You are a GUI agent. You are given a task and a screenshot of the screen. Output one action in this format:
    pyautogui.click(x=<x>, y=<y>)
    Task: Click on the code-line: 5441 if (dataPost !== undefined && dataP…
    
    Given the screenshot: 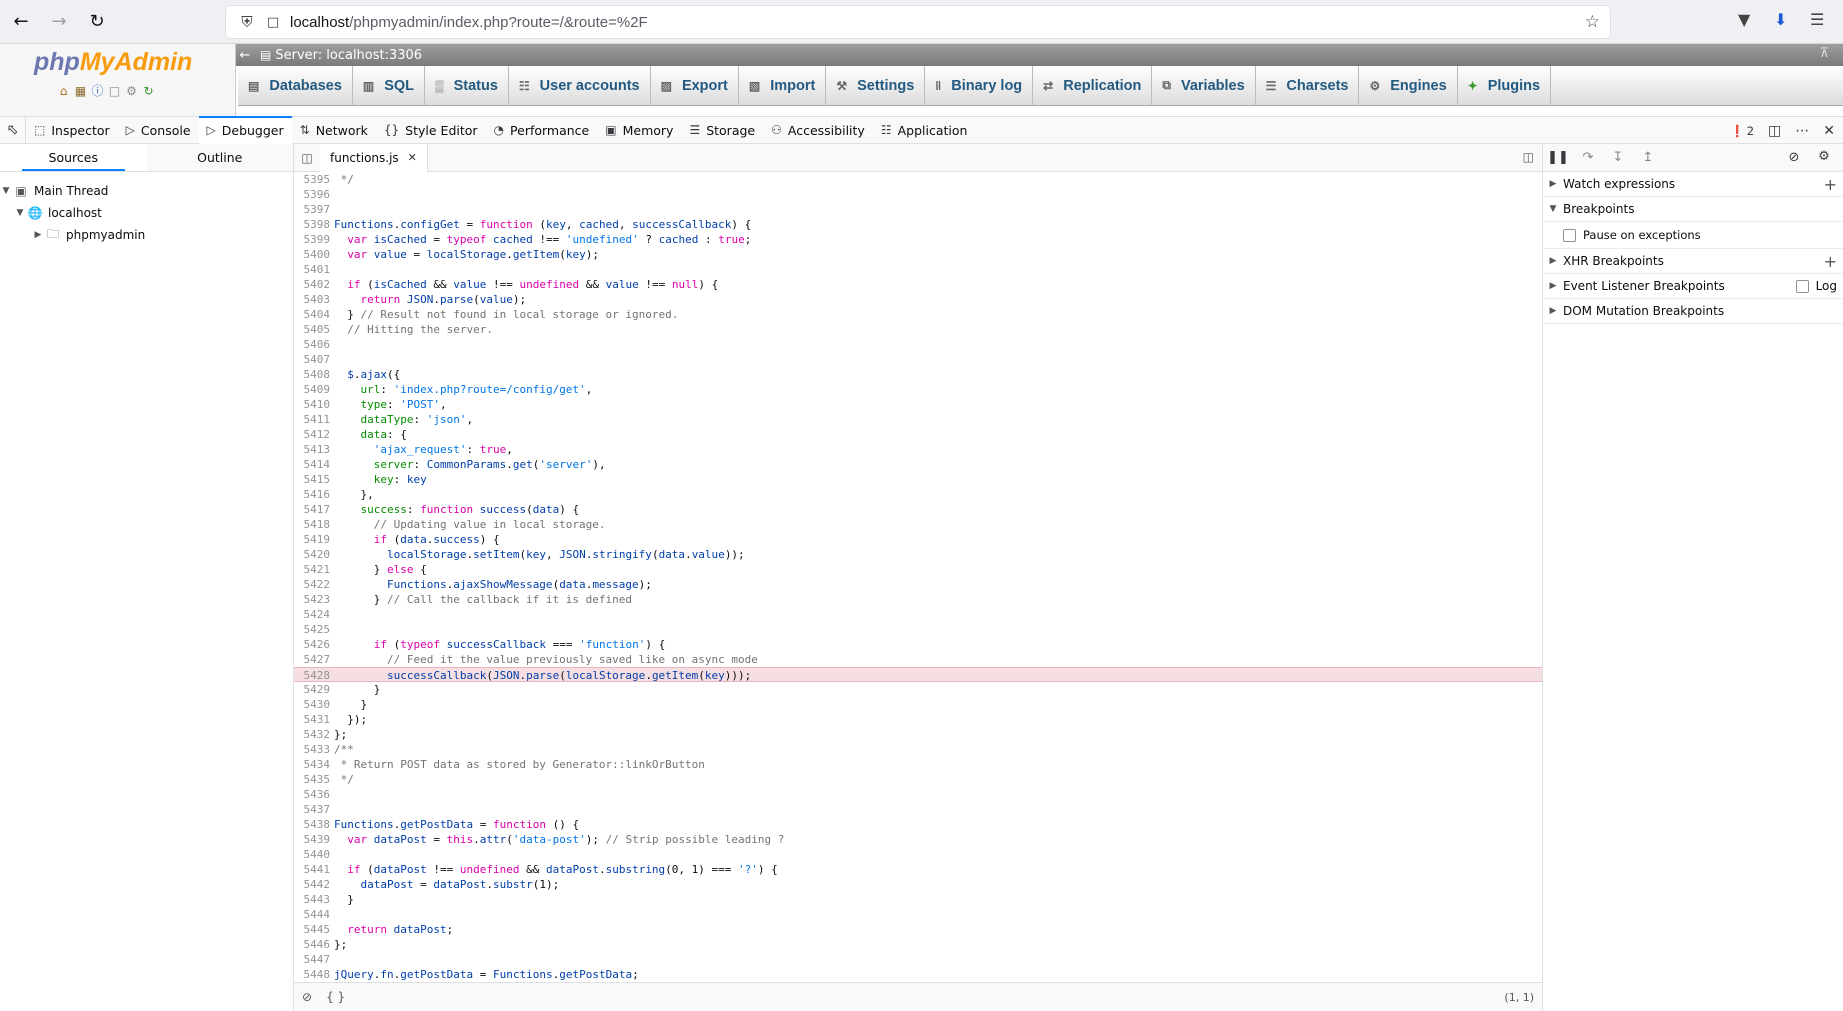 What is the action you would take?
    pyautogui.click(x=918, y=869)
    